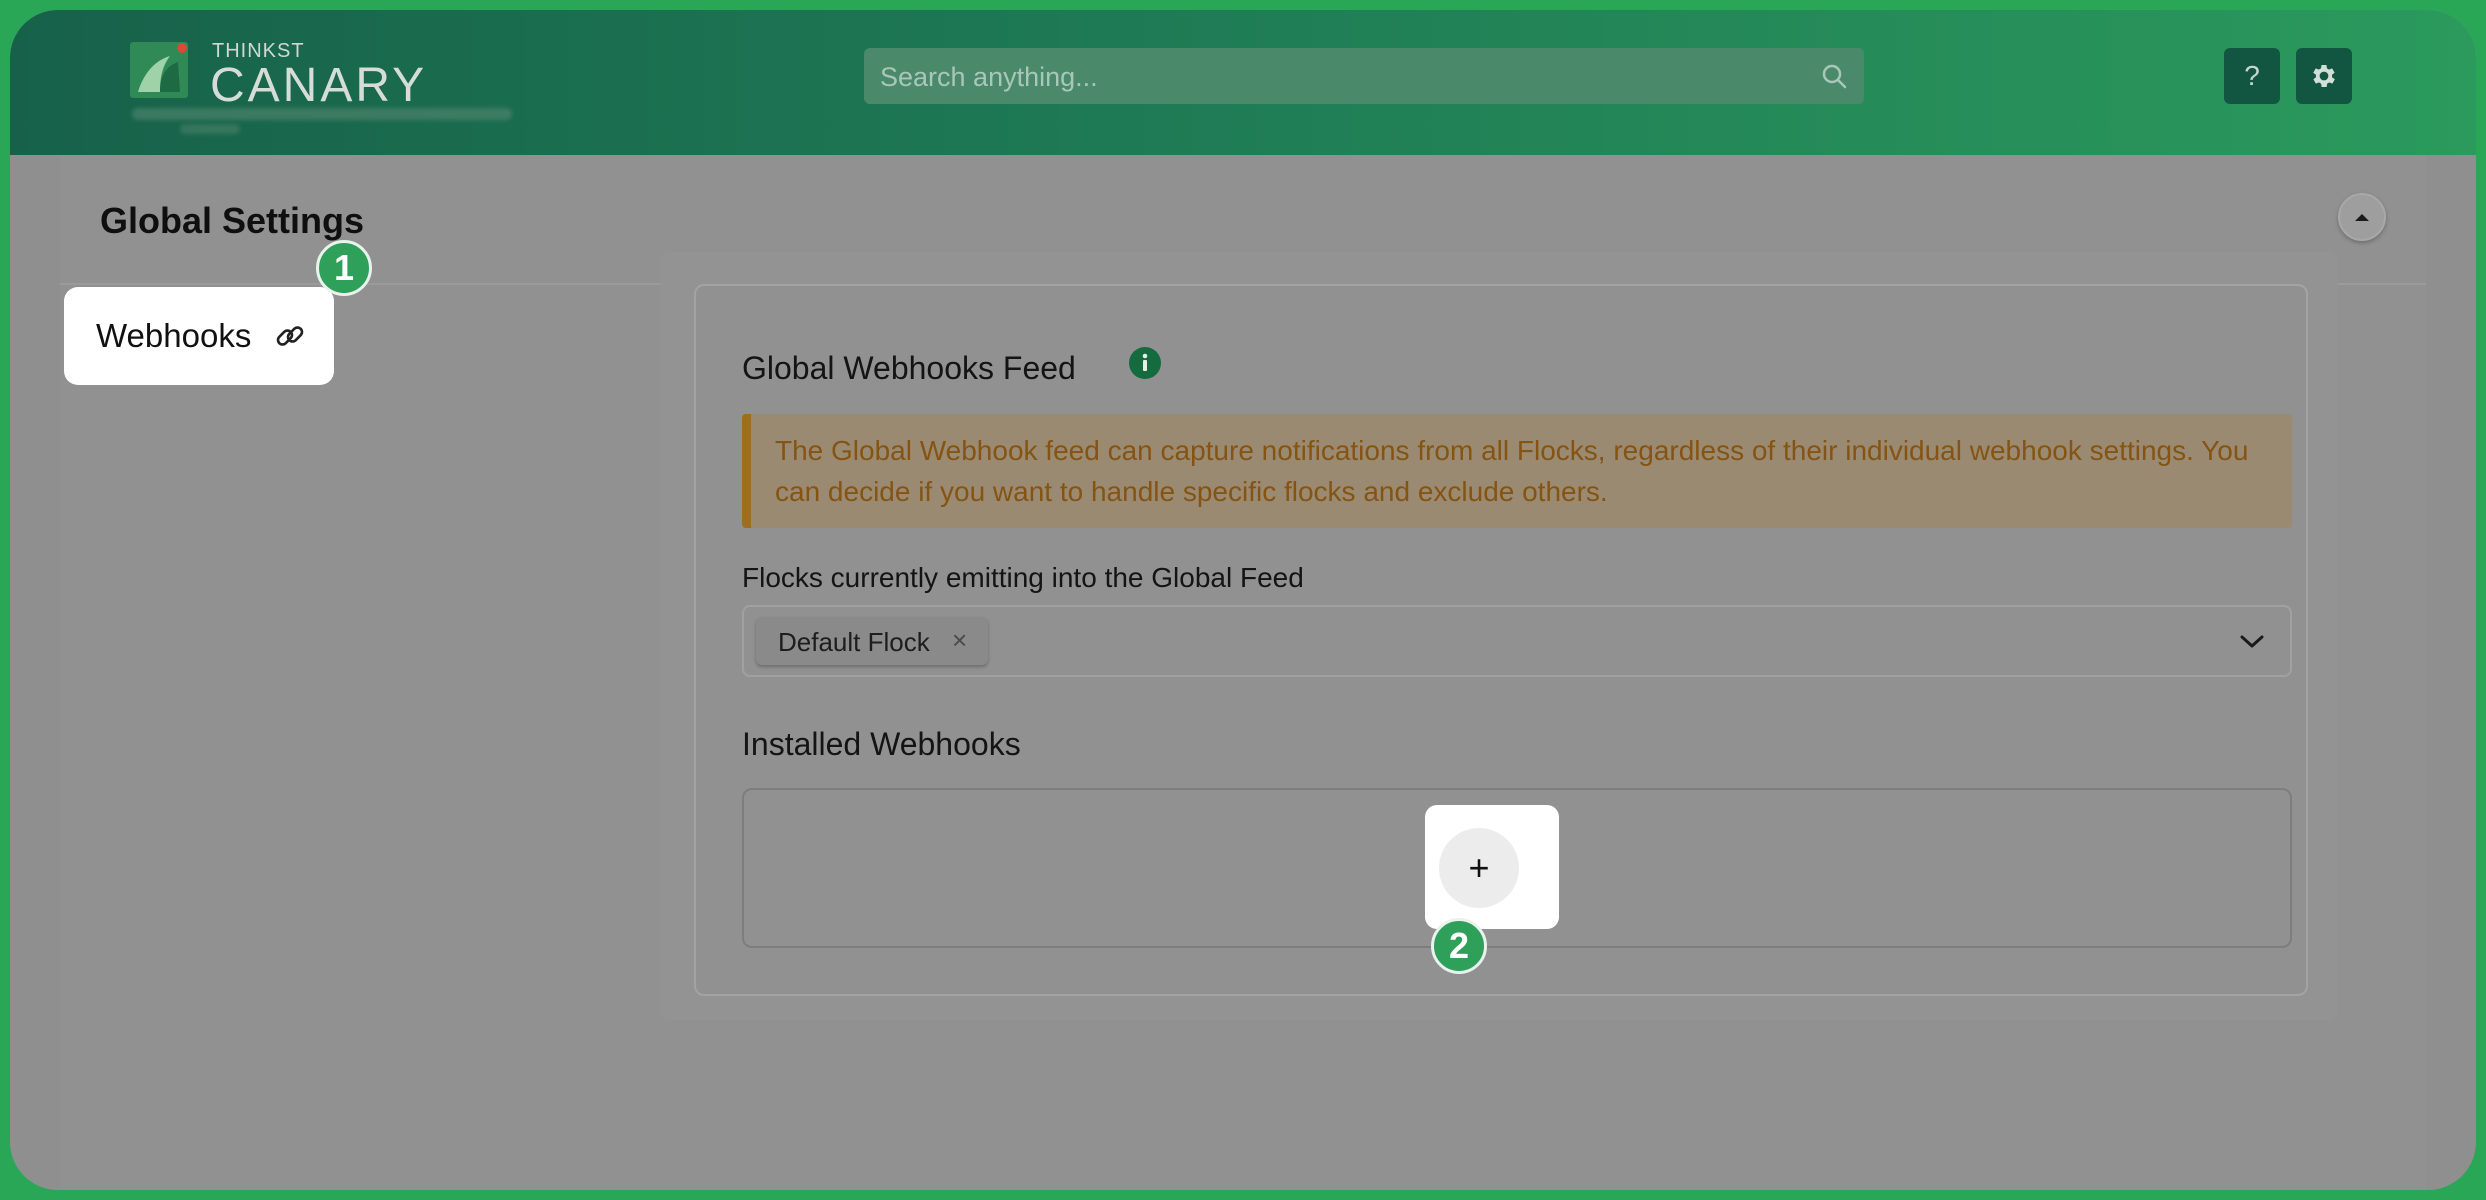  Describe the element at coordinates (1145, 363) in the screenshot. I see `info-icon` at that location.